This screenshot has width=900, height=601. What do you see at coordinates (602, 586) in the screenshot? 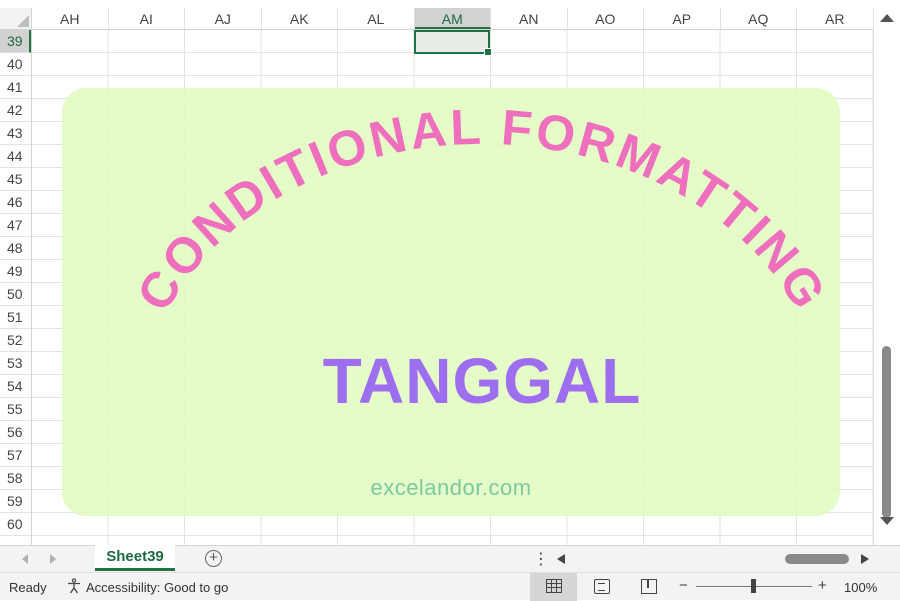
I see `page-layout-view-icon` at bounding box center [602, 586].